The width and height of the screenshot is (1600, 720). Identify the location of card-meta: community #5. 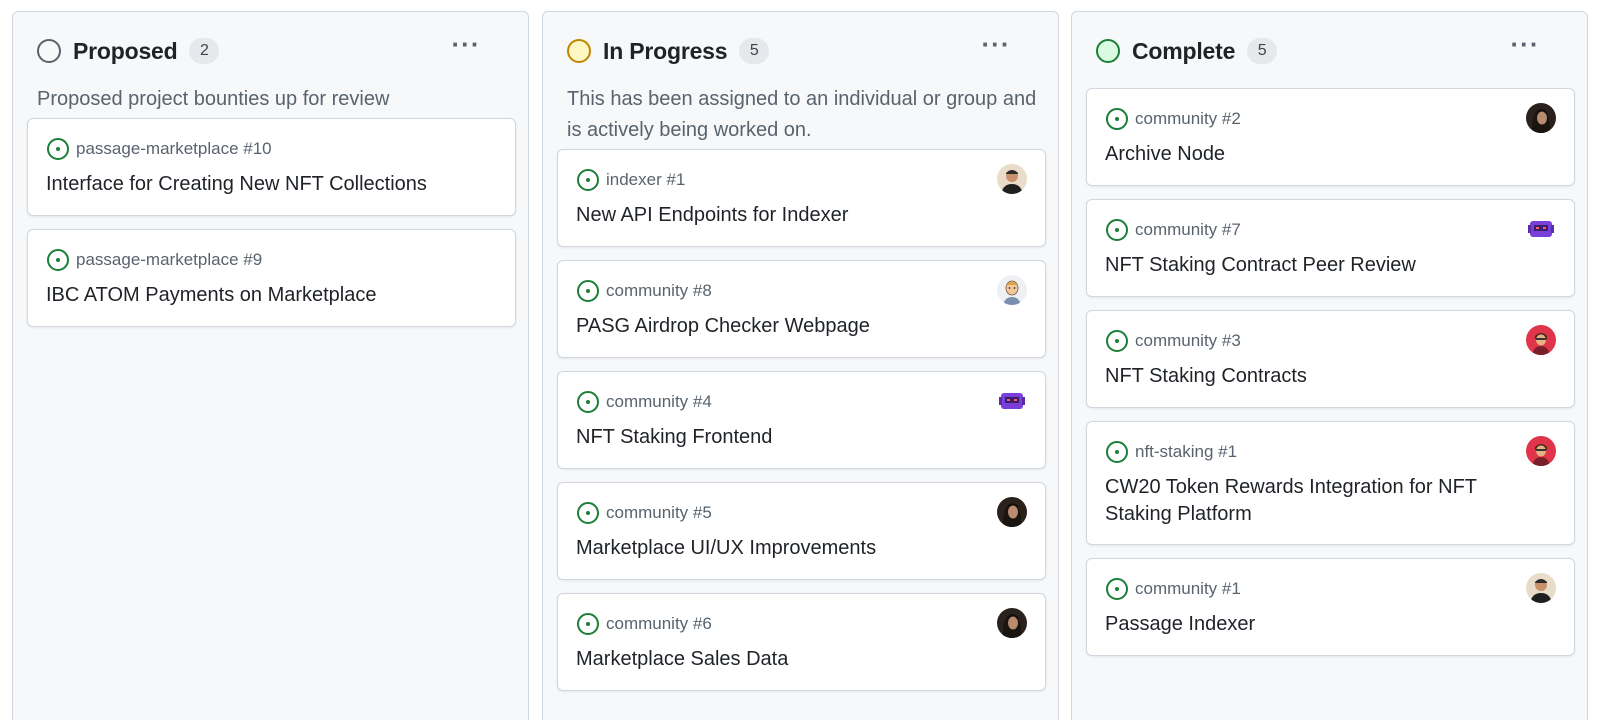
(644, 513).